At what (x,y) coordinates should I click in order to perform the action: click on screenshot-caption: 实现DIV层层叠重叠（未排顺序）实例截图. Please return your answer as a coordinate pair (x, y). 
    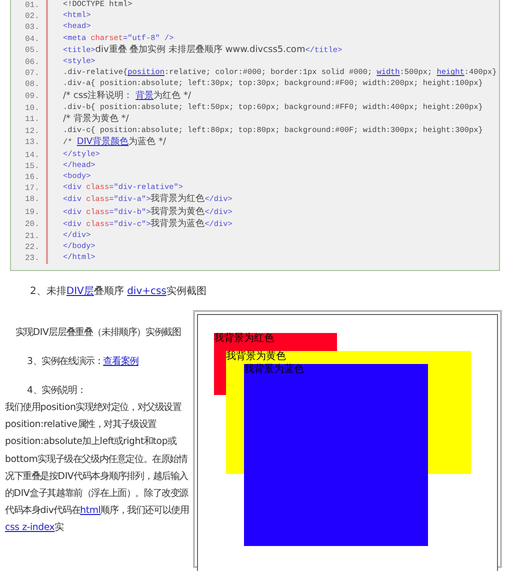
    Looking at the image, I should click on (98, 333).